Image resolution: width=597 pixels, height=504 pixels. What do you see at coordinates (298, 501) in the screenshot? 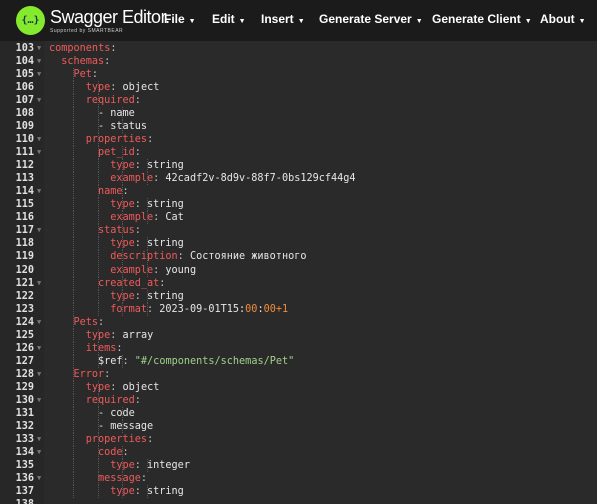
I see `code-line: 138` at bounding box center [298, 501].